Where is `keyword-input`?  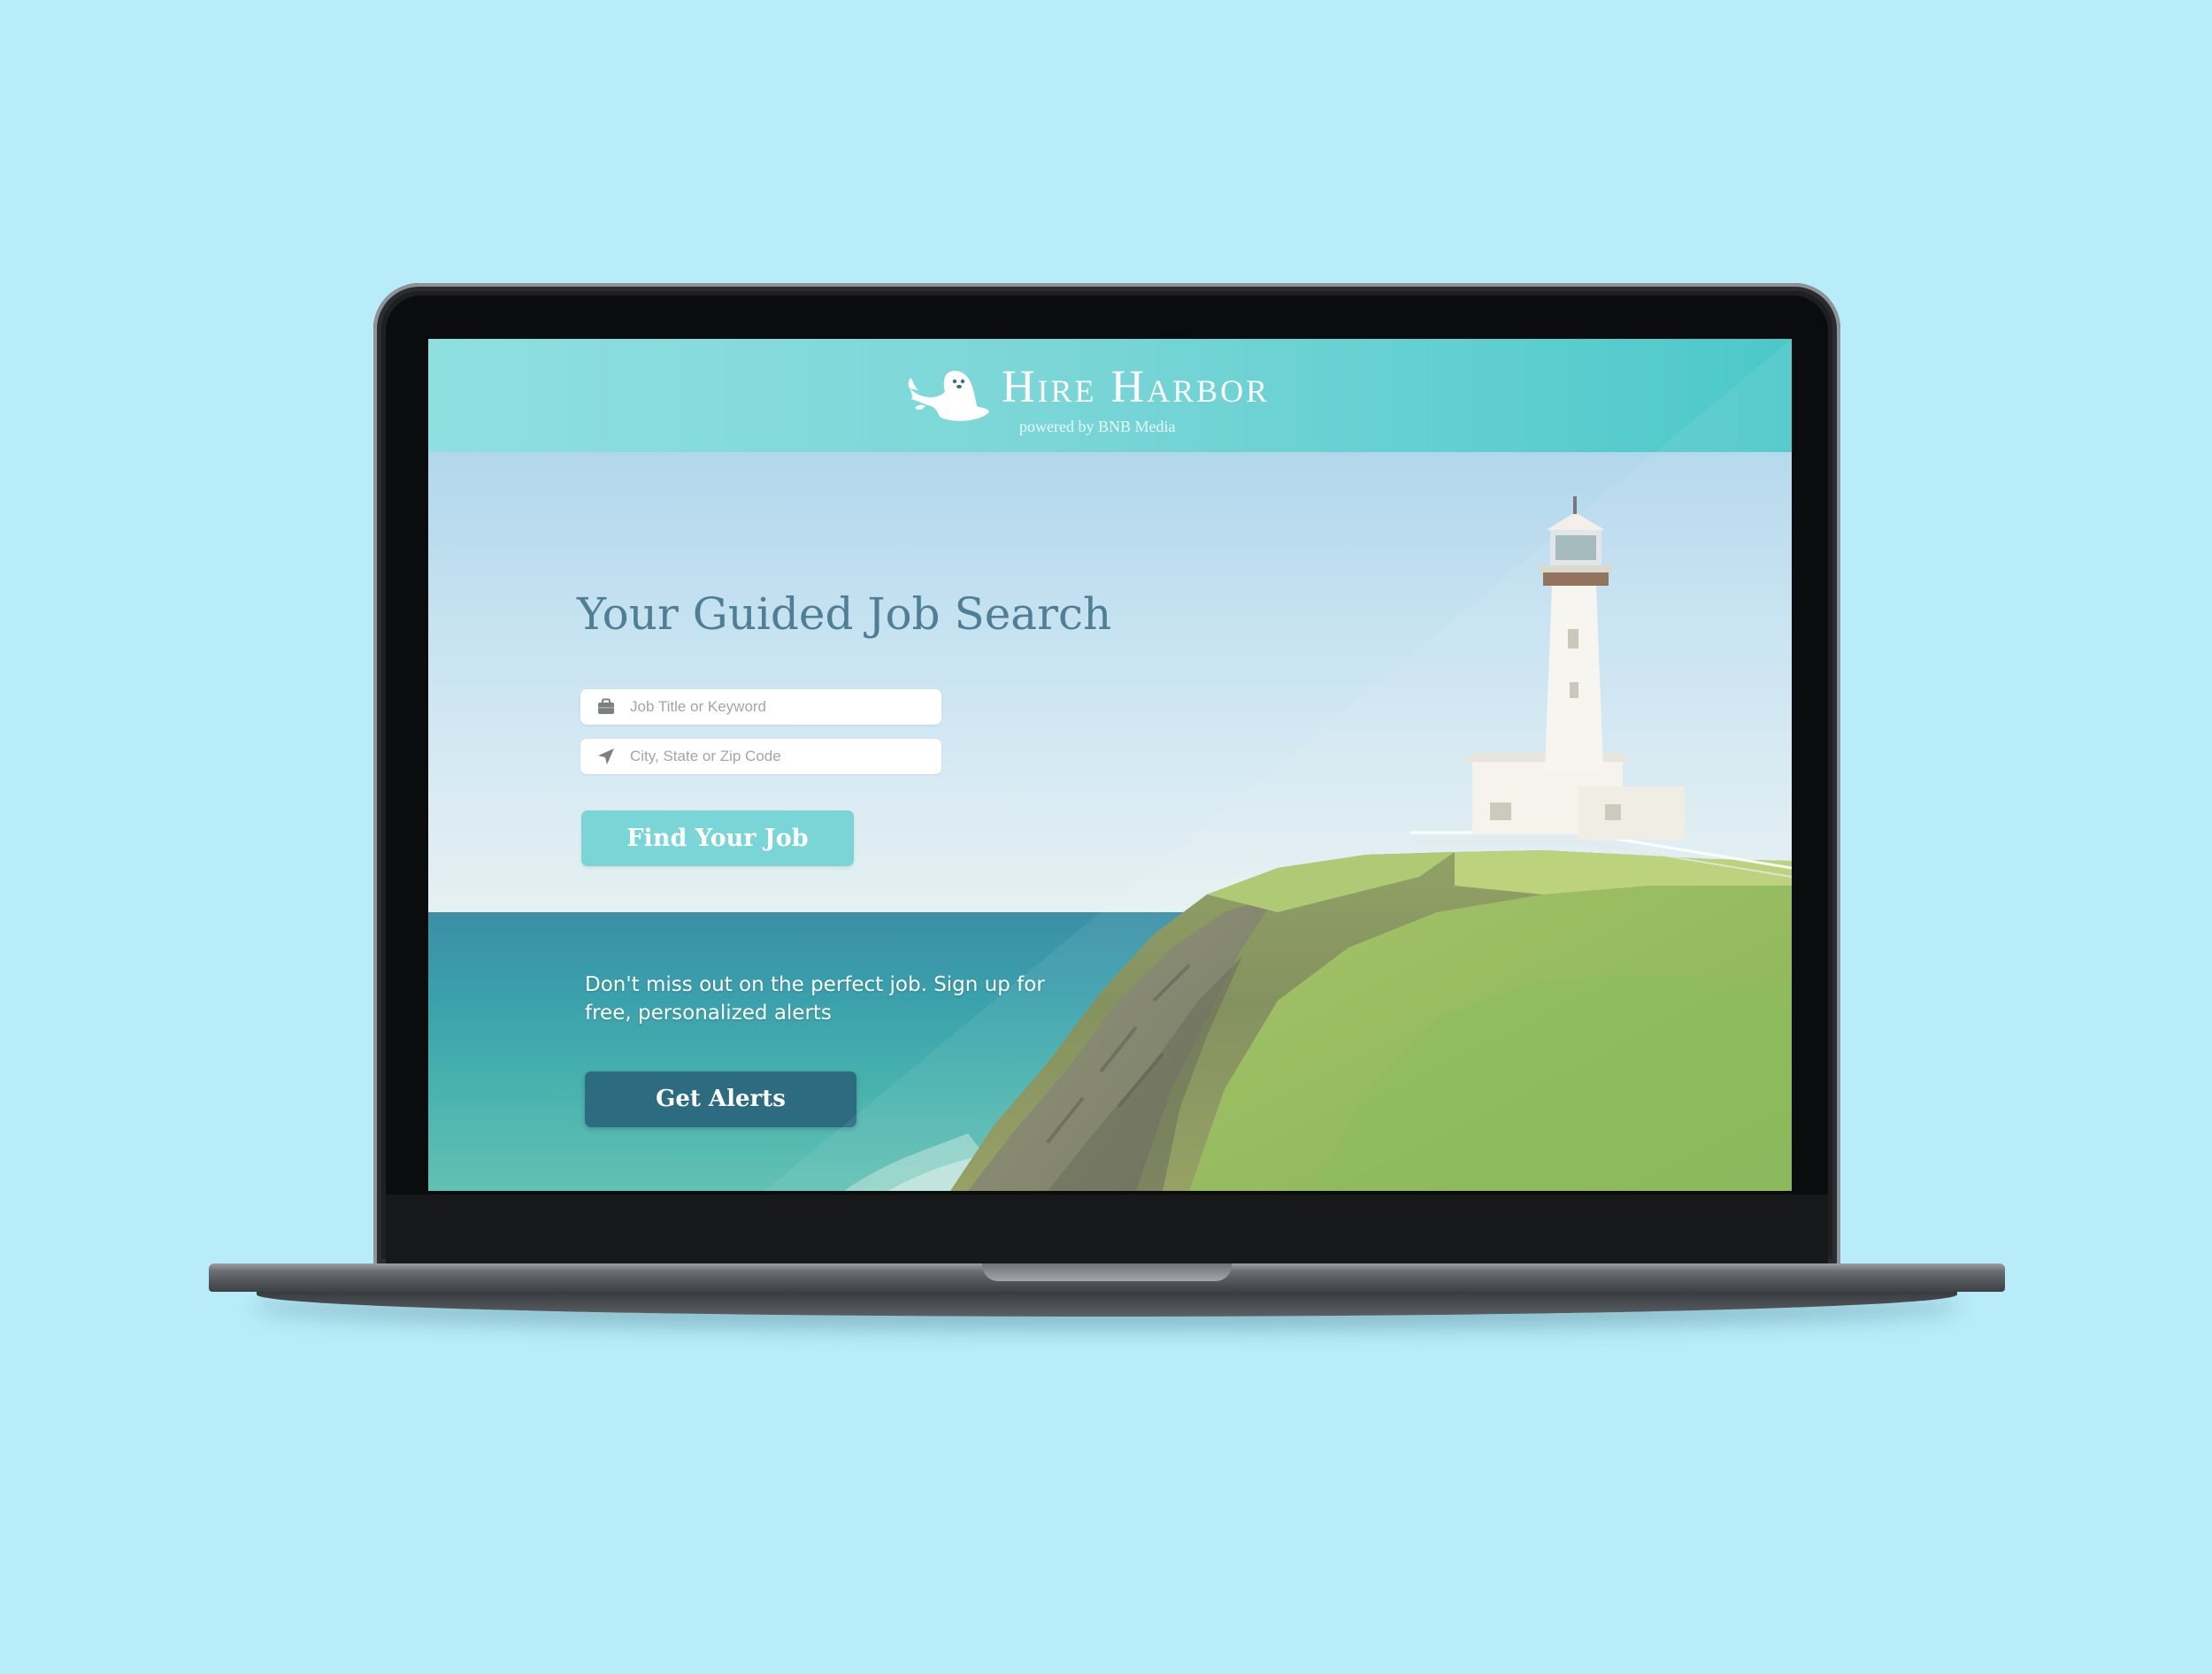
keyword-input is located at coordinates (781, 707).